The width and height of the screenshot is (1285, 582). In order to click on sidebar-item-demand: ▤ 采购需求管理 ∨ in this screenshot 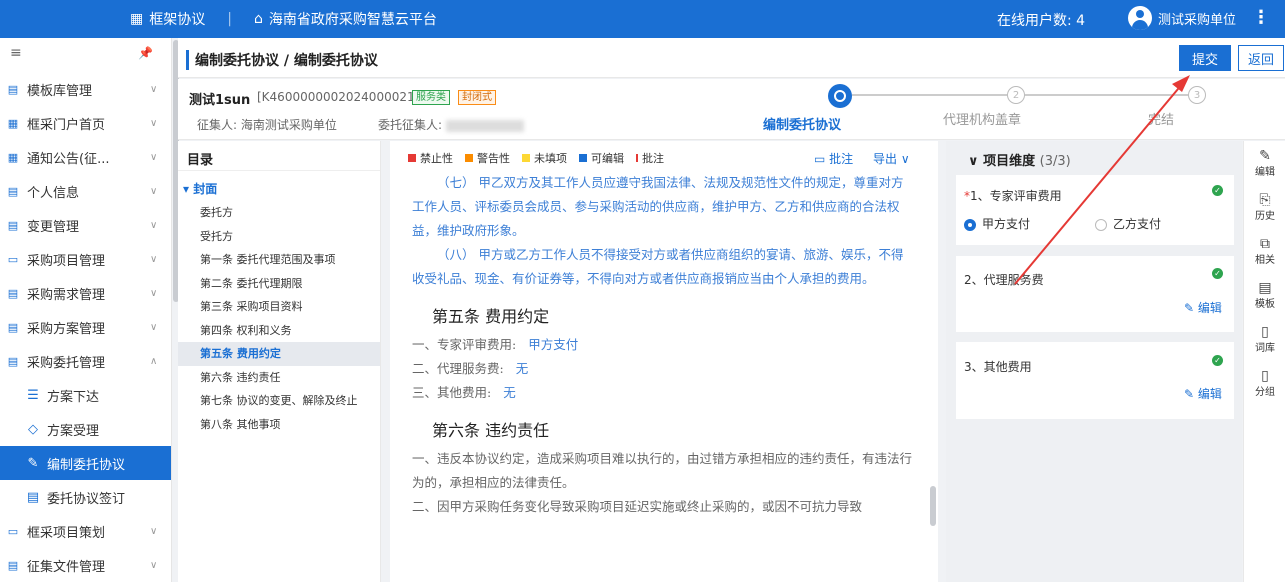, I will do `click(85, 293)`.